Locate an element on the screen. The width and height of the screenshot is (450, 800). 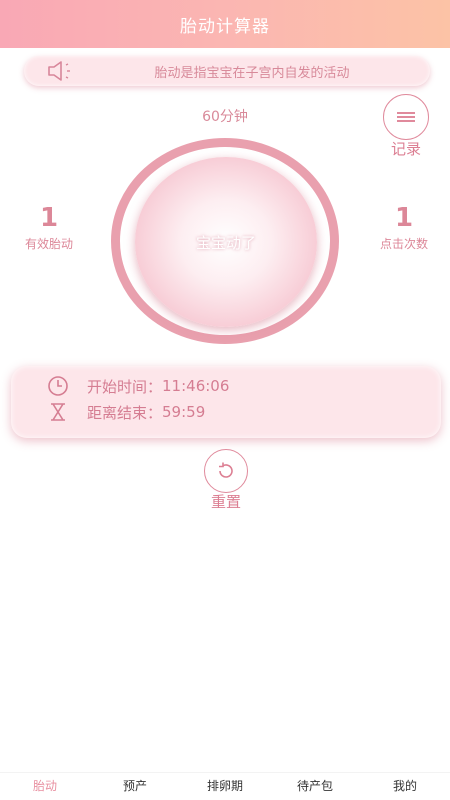
clock-icon is located at coordinates (58, 386).